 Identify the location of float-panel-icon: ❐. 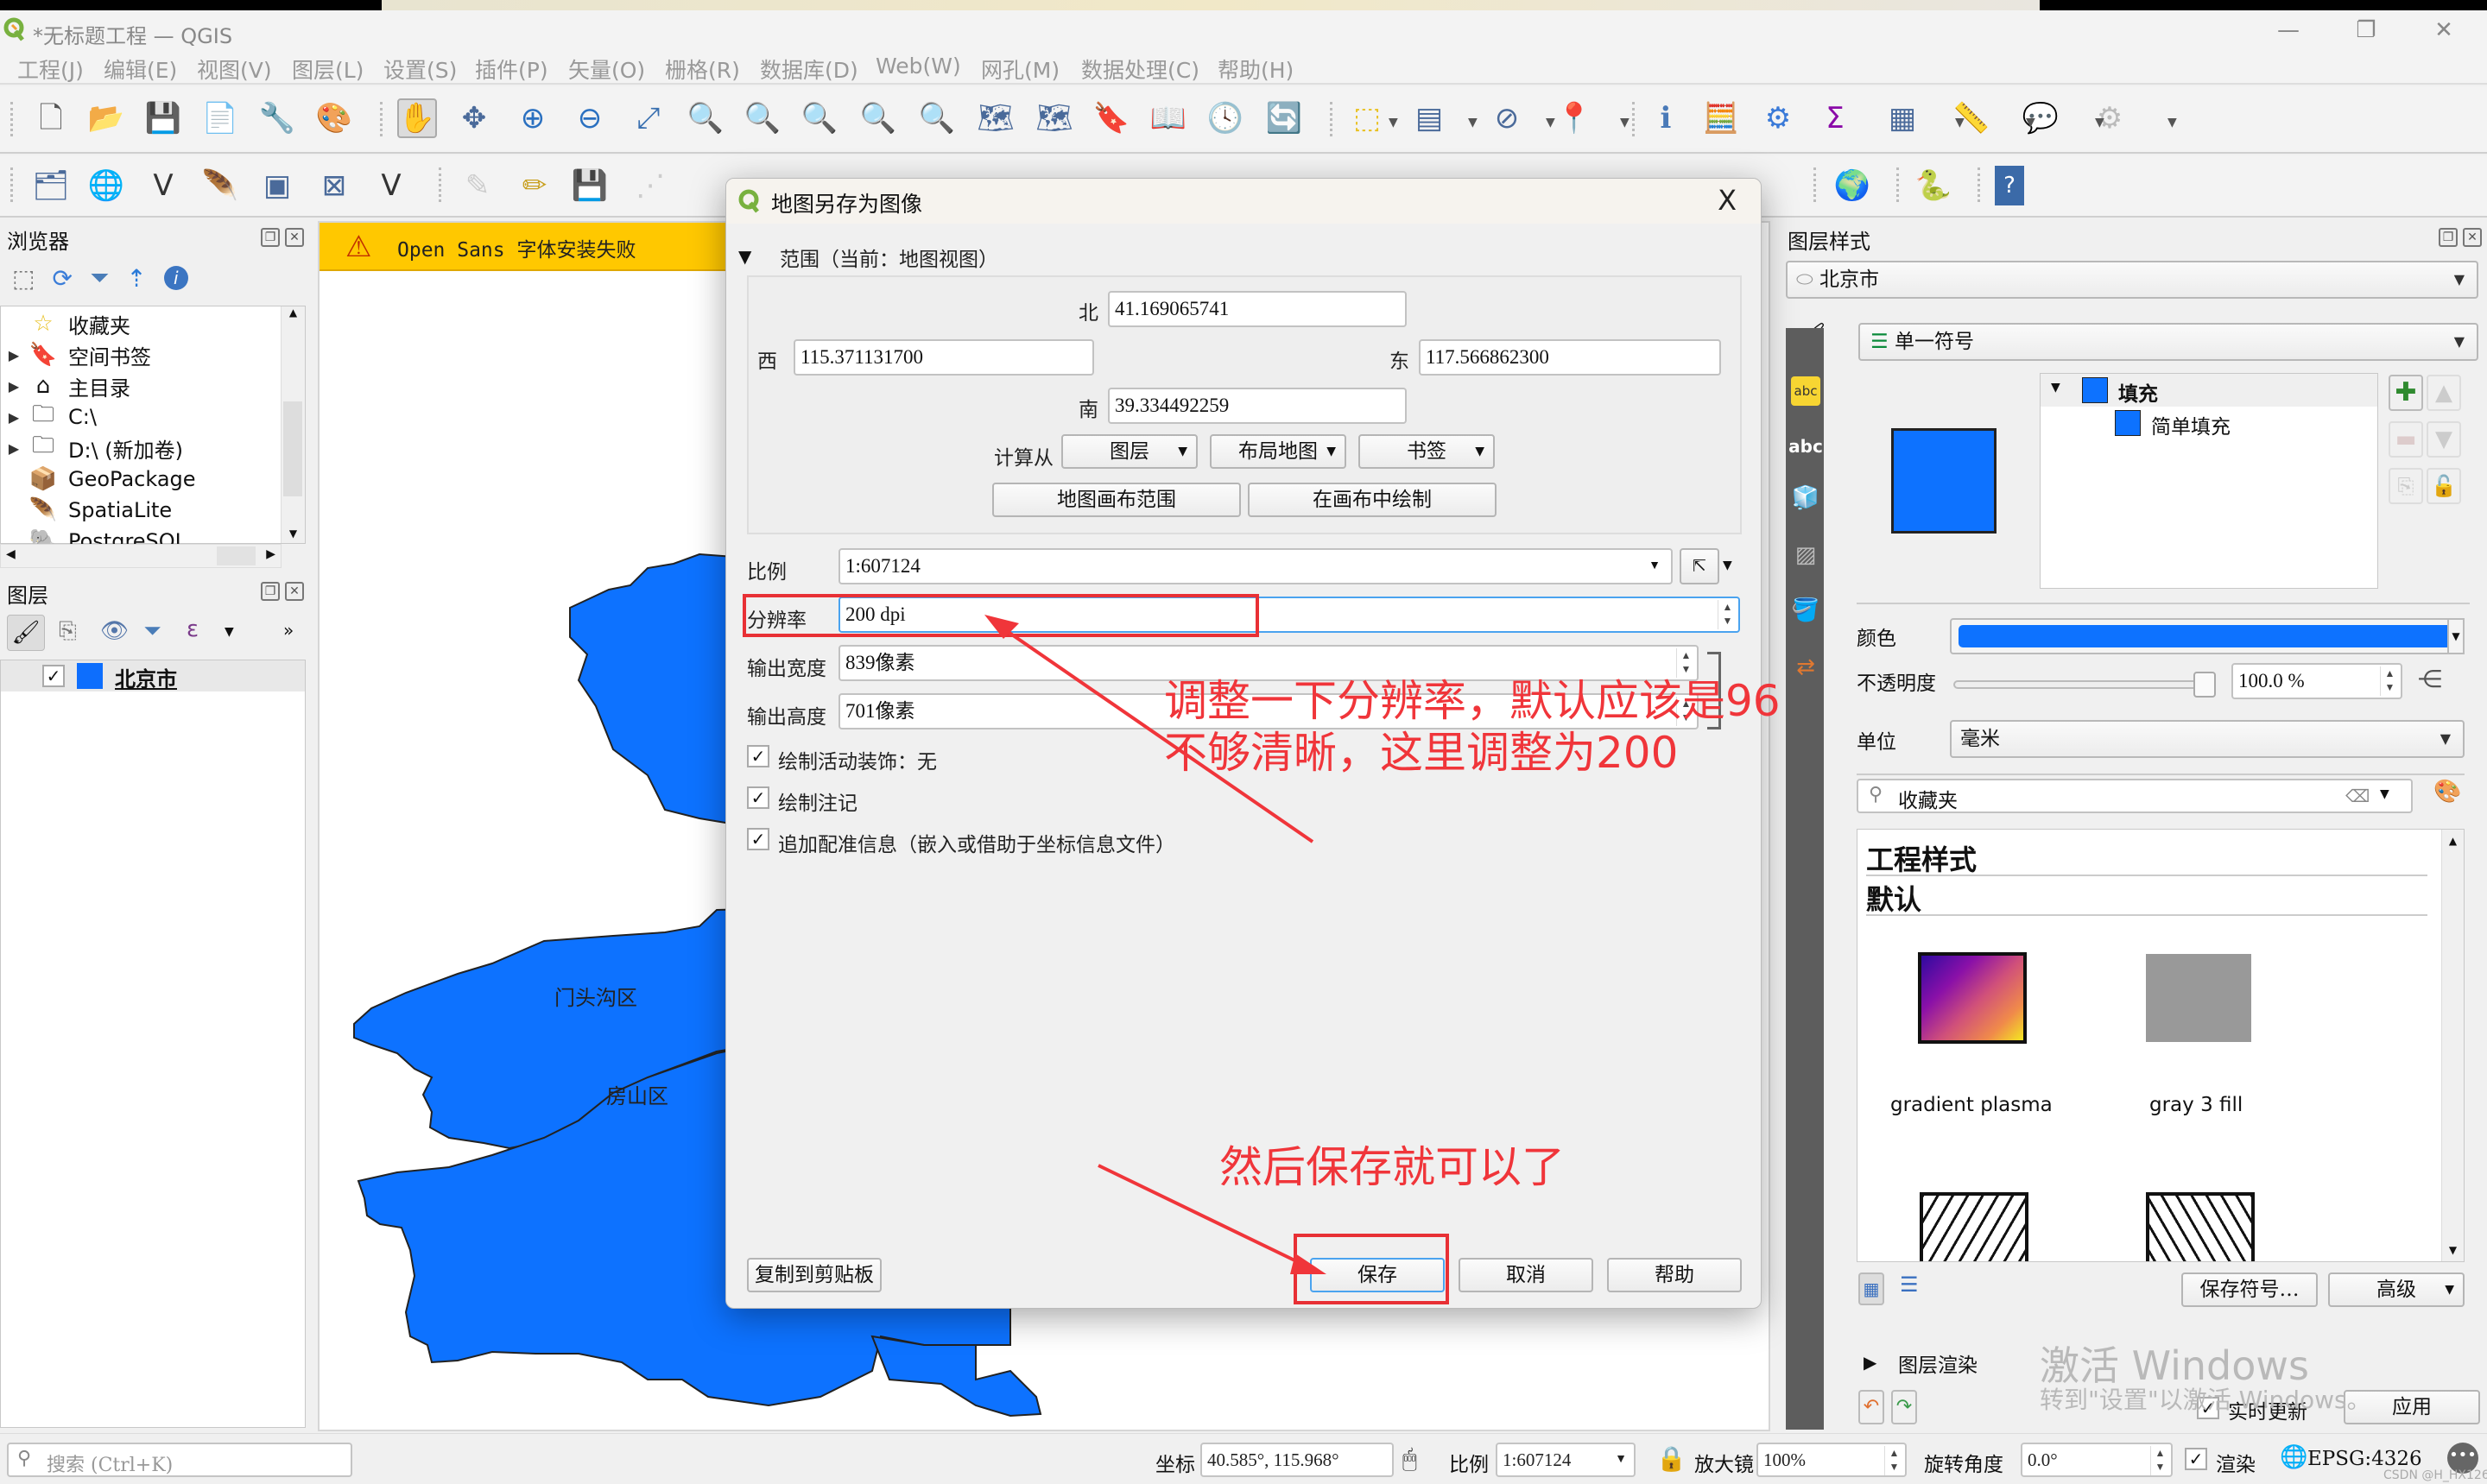
(2448, 237).